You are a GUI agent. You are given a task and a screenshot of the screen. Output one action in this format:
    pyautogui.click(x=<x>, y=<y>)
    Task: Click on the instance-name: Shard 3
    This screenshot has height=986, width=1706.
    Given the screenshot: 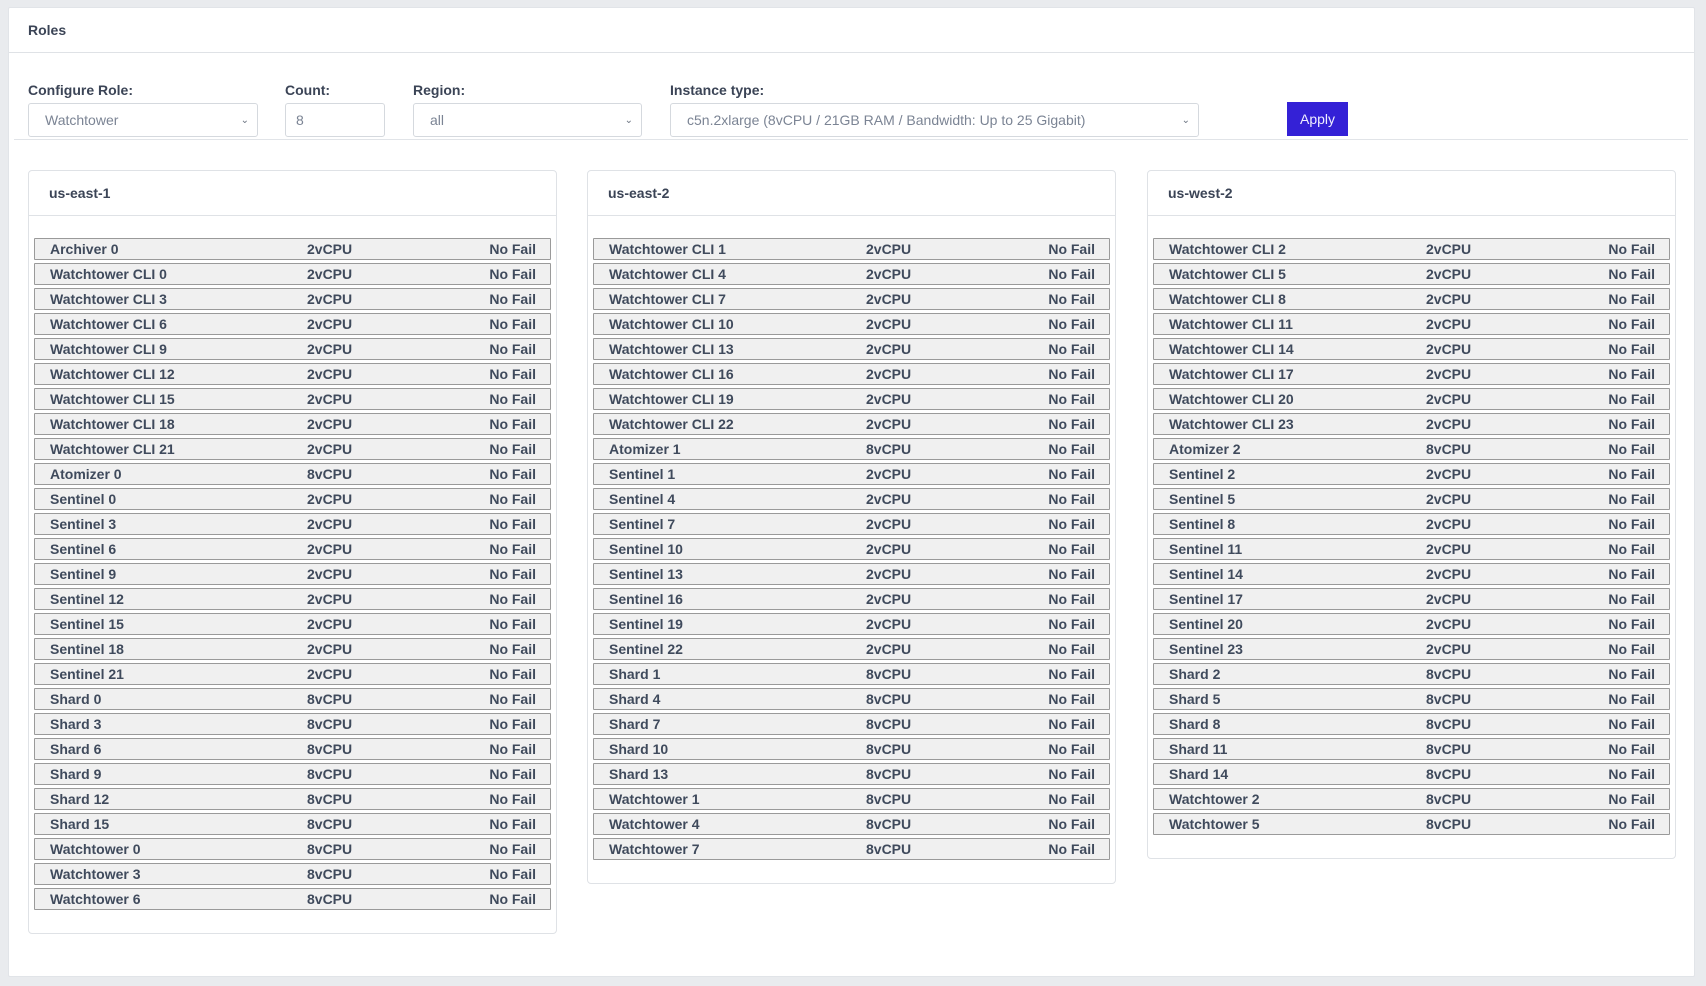 What is the action you would take?
    pyautogui.click(x=76, y=724)
    